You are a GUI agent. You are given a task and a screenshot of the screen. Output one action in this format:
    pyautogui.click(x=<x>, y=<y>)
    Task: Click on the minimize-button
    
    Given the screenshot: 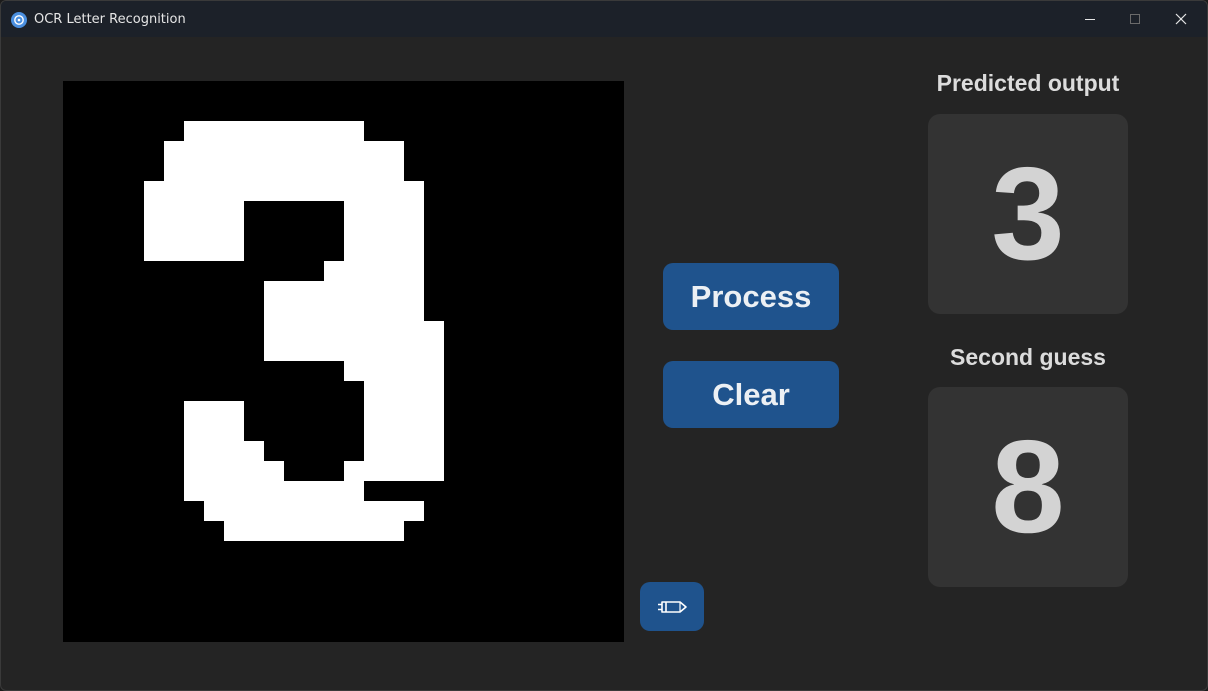 What is the action you would take?
    pyautogui.click(x=1090, y=19)
    